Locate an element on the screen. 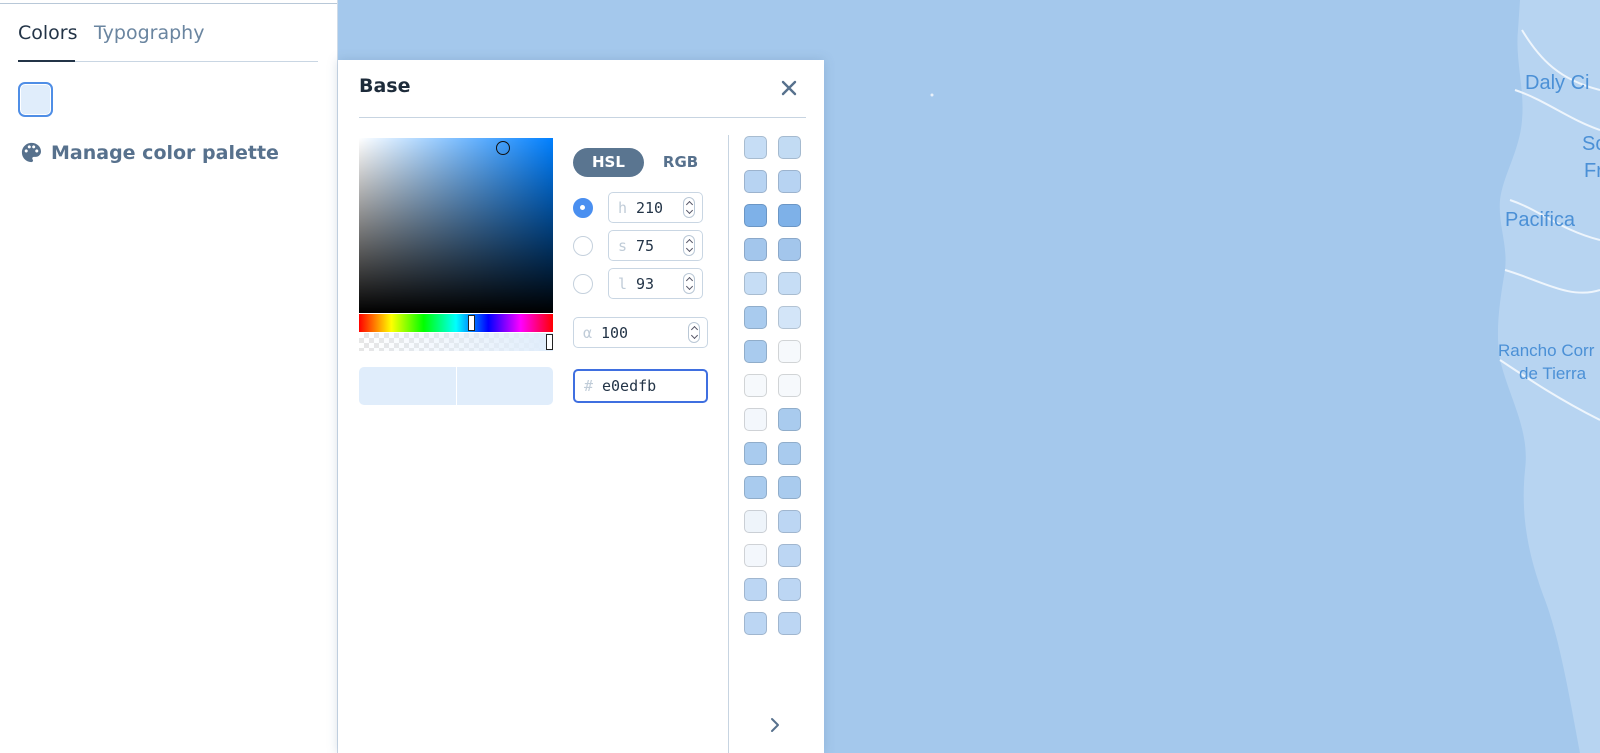 The image size is (1600, 753). channel-l-prefix: l is located at coordinates (622, 283).